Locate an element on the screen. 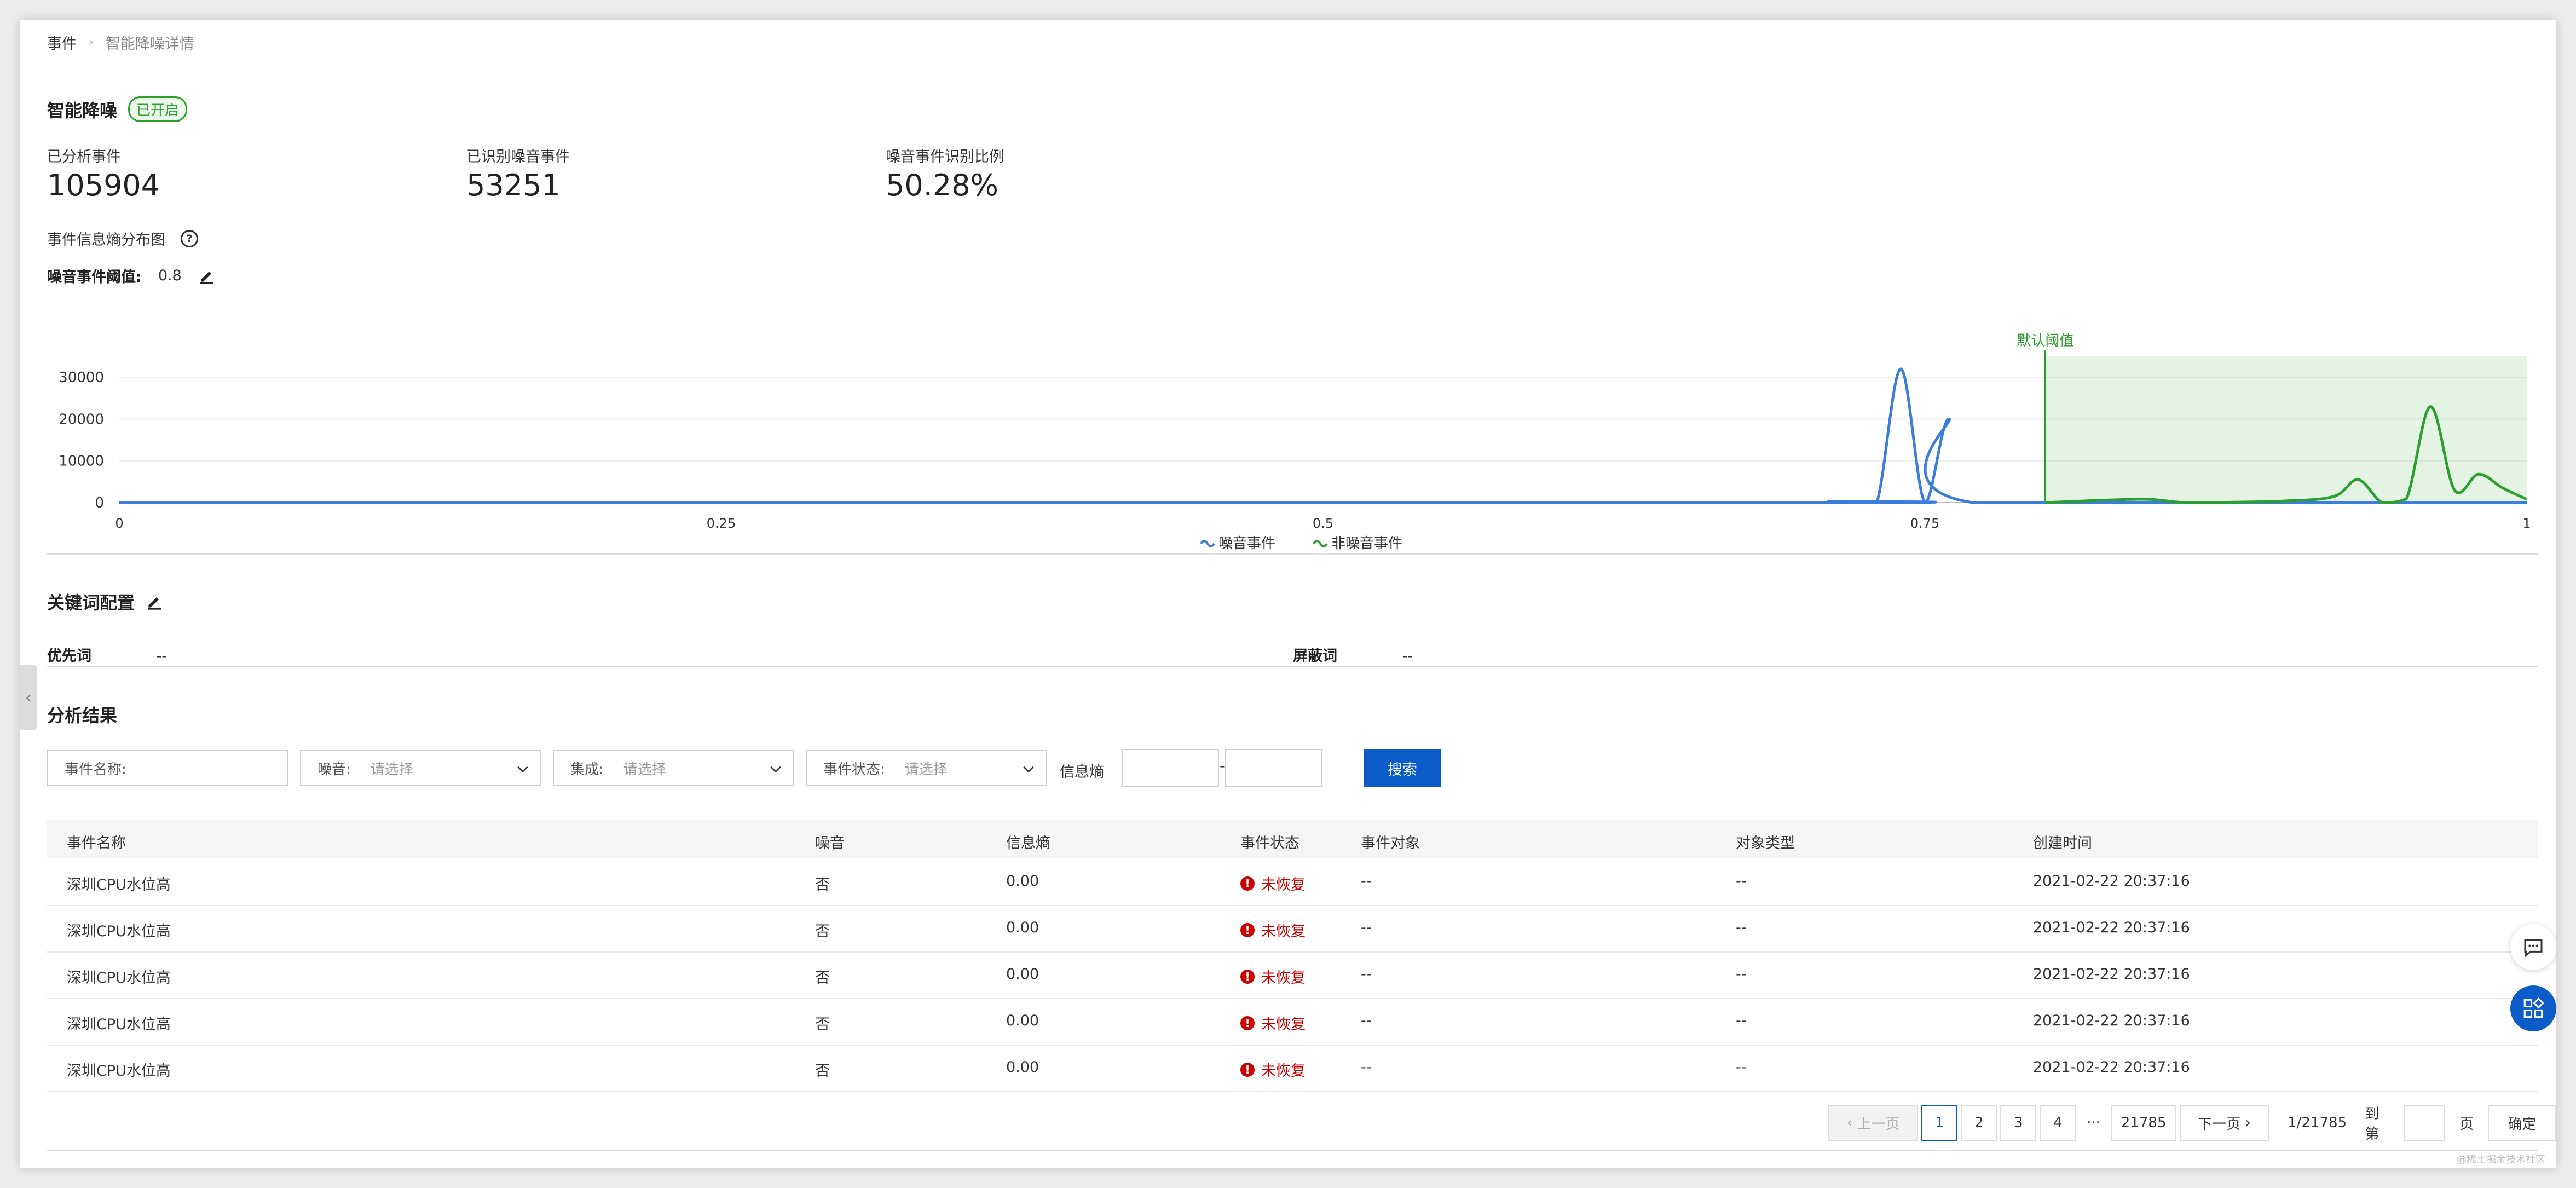 The height and width of the screenshot is (1188, 2576). threshold-label: 噪音事件阈值: is located at coordinates (95, 277).